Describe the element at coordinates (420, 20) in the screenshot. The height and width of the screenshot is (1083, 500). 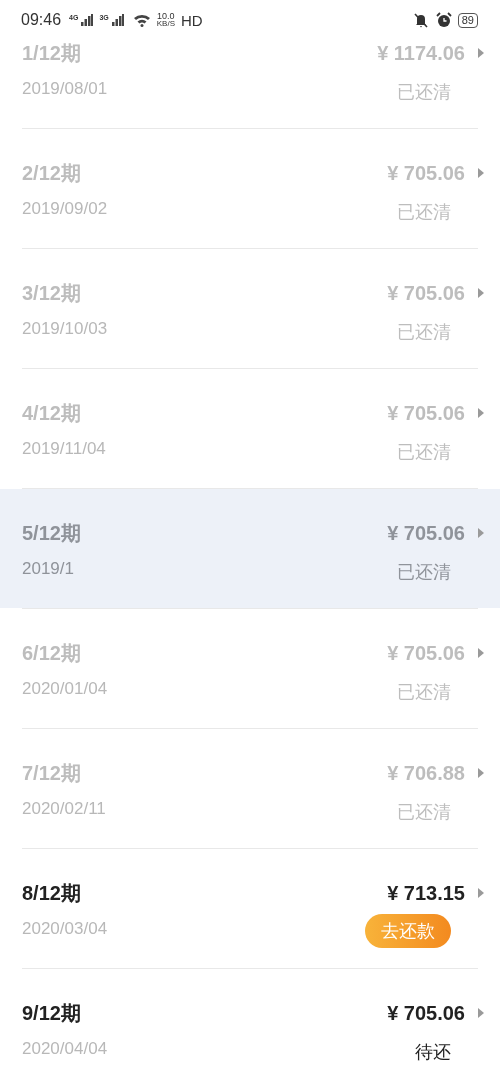
I see `muted-bell-icon` at that location.